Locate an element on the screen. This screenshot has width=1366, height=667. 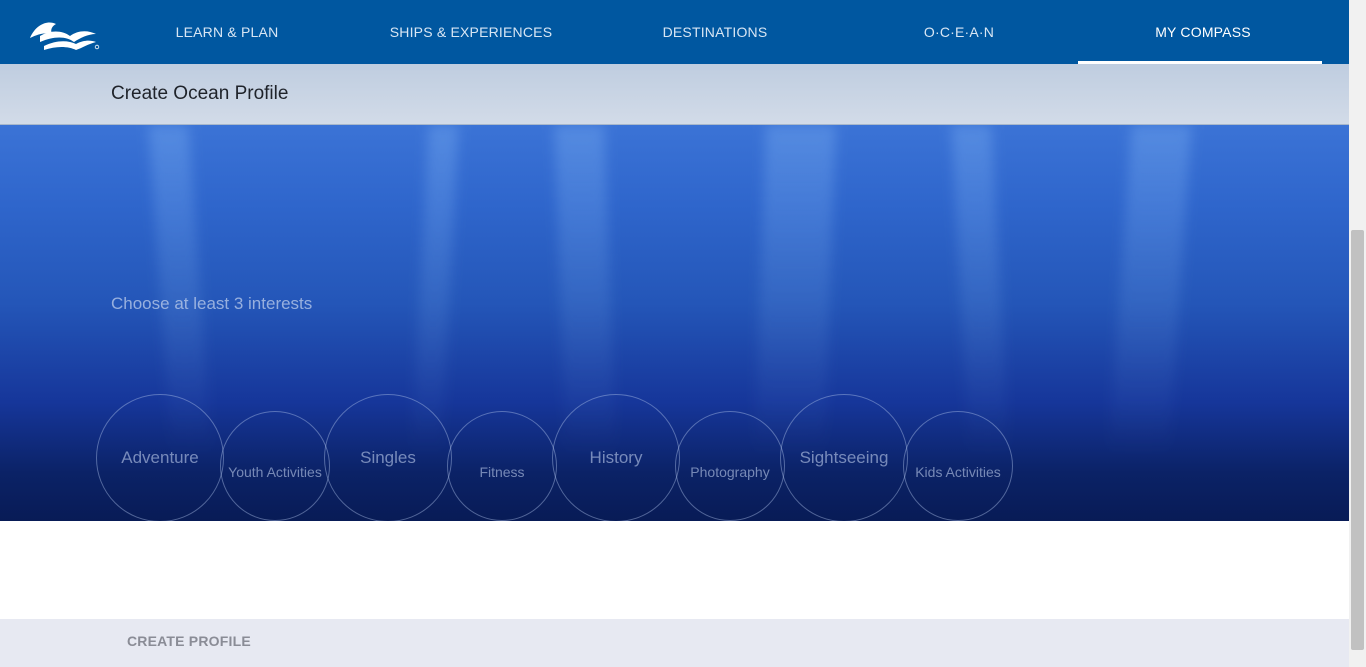
scrollbar-thumb is located at coordinates (1357, 440).